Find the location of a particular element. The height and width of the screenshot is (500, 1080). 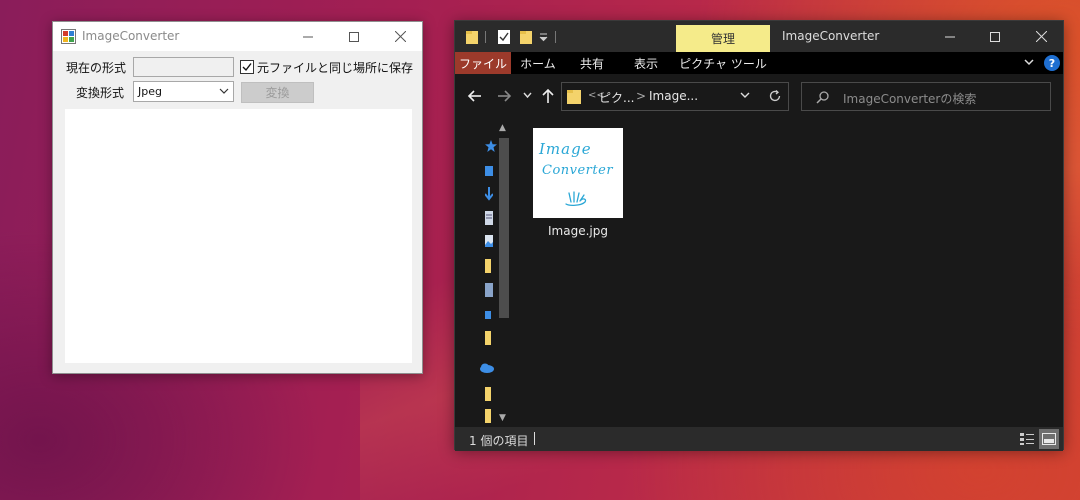

explorer-title-bar: 管理 ImageConverter is located at coordinates (759, 36).